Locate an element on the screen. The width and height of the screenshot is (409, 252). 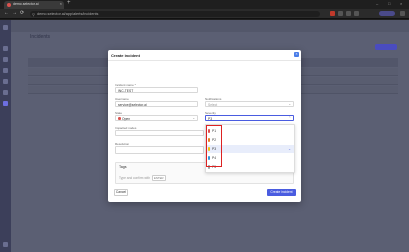
create-incident-button: Create incident is located at coordinates (281, 192).